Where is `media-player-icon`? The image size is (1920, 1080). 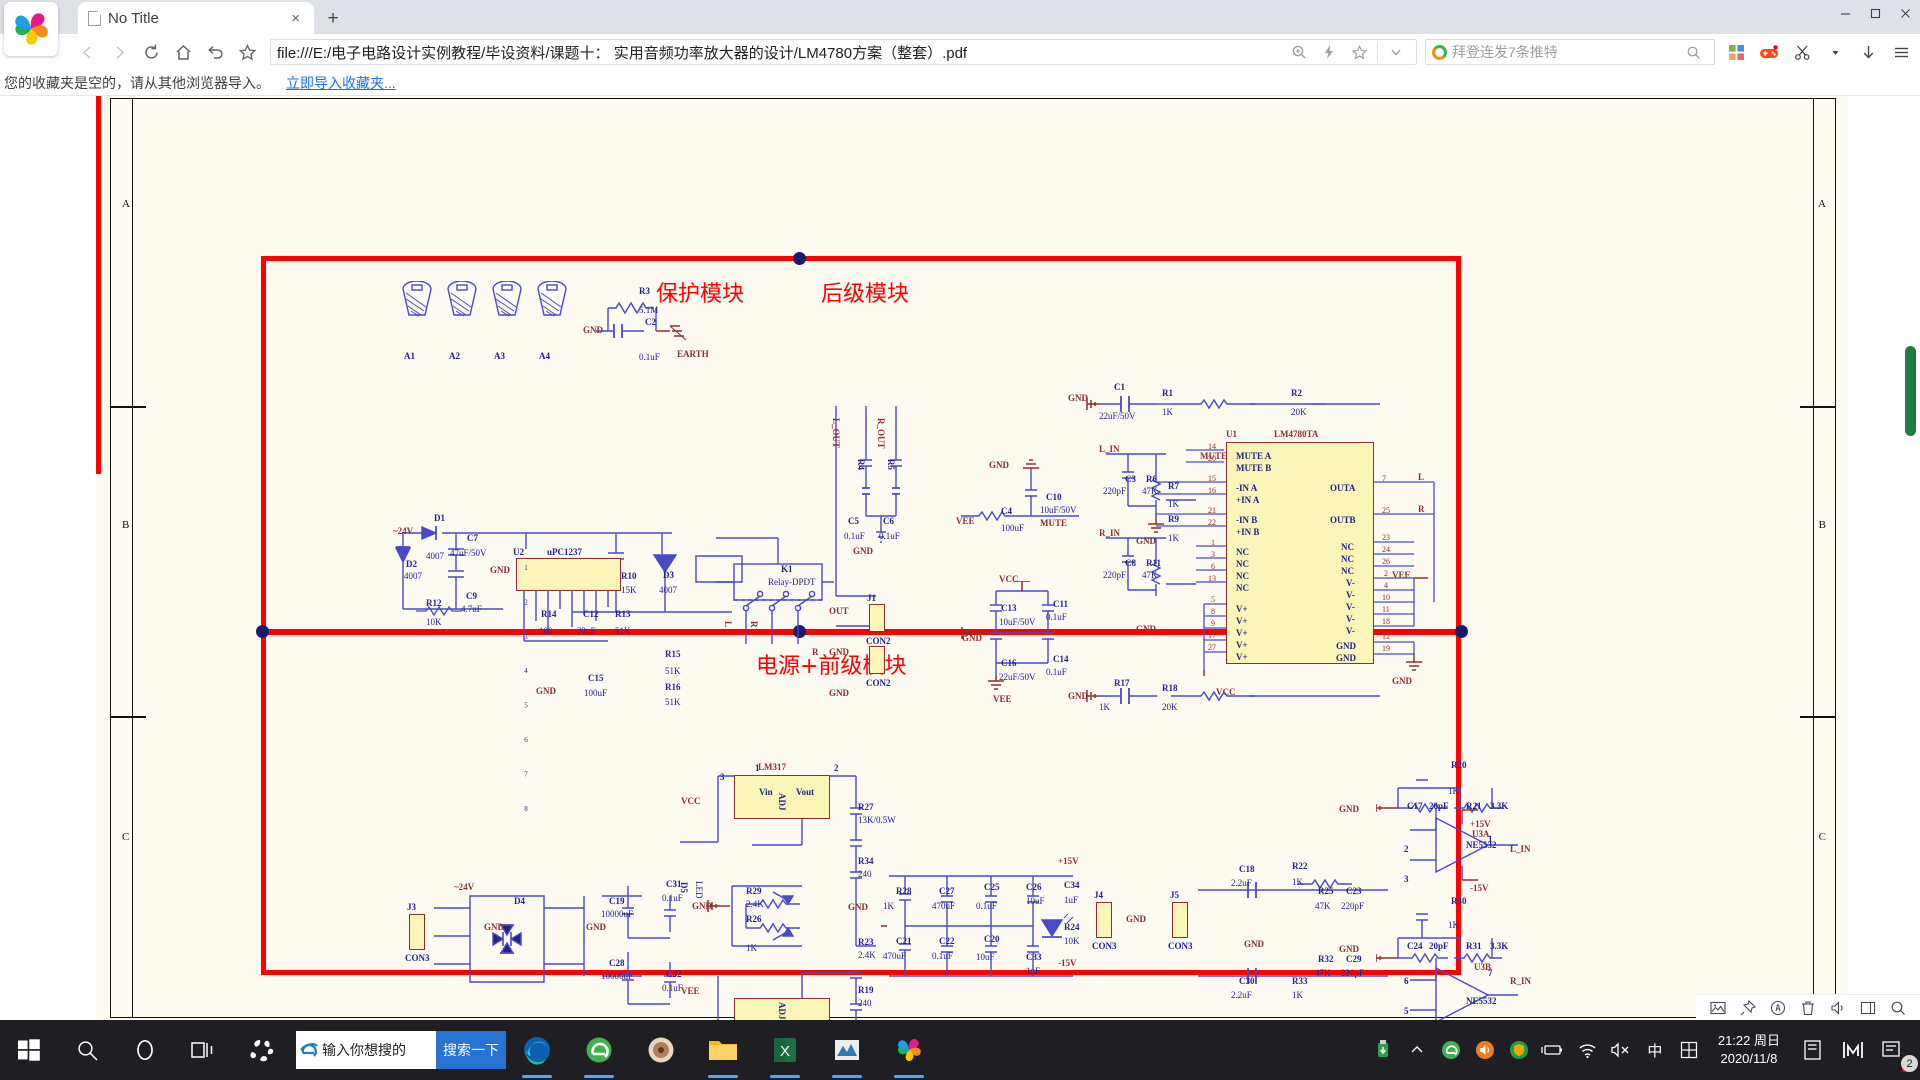
media-player-icon is located at coordinates (661, 1050).